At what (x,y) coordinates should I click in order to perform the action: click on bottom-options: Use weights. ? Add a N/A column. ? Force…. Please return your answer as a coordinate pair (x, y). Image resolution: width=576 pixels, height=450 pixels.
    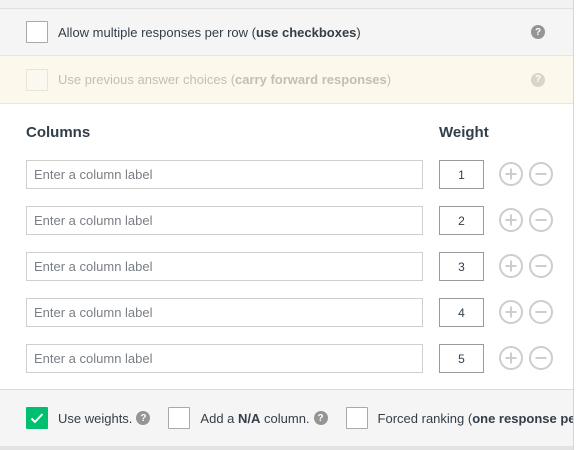
    Looking at the image, I should click on (286, 418).